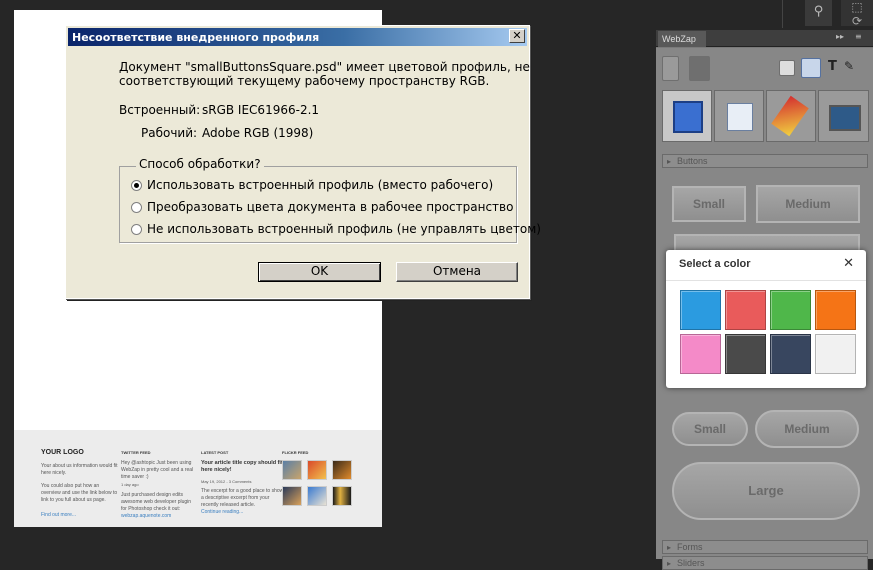  What do you see at coordinates (700, 310) in the screenshot?
I see `color-swatch-blue` at bounding box center [700, 310].